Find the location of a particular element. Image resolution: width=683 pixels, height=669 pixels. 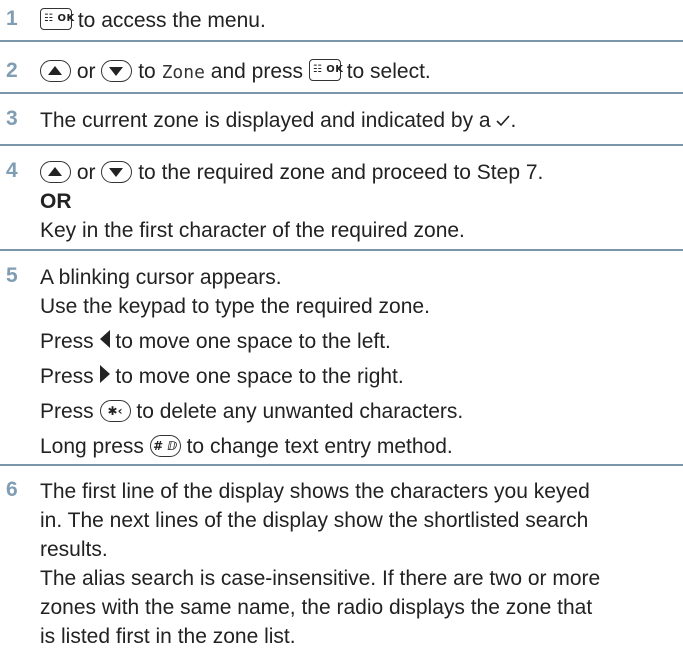

step-1: 1 ☷ OK to access the menu. is located at coordinates (341, 21).